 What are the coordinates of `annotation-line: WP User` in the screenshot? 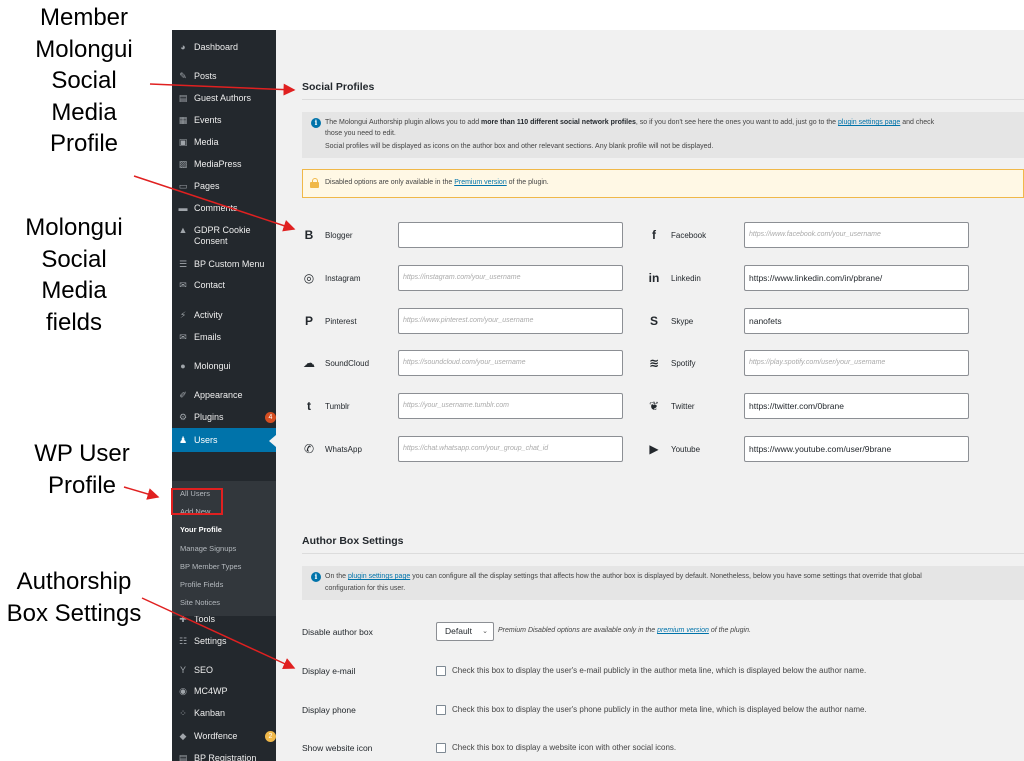 It's located at (82, 453).